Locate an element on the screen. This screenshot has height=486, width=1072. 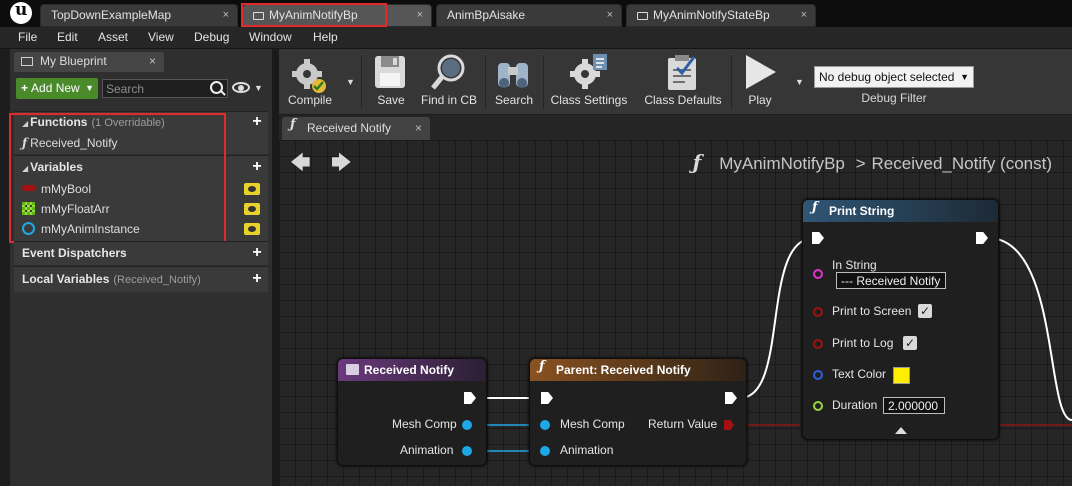
duration-input is located at coordinates (914, 405).